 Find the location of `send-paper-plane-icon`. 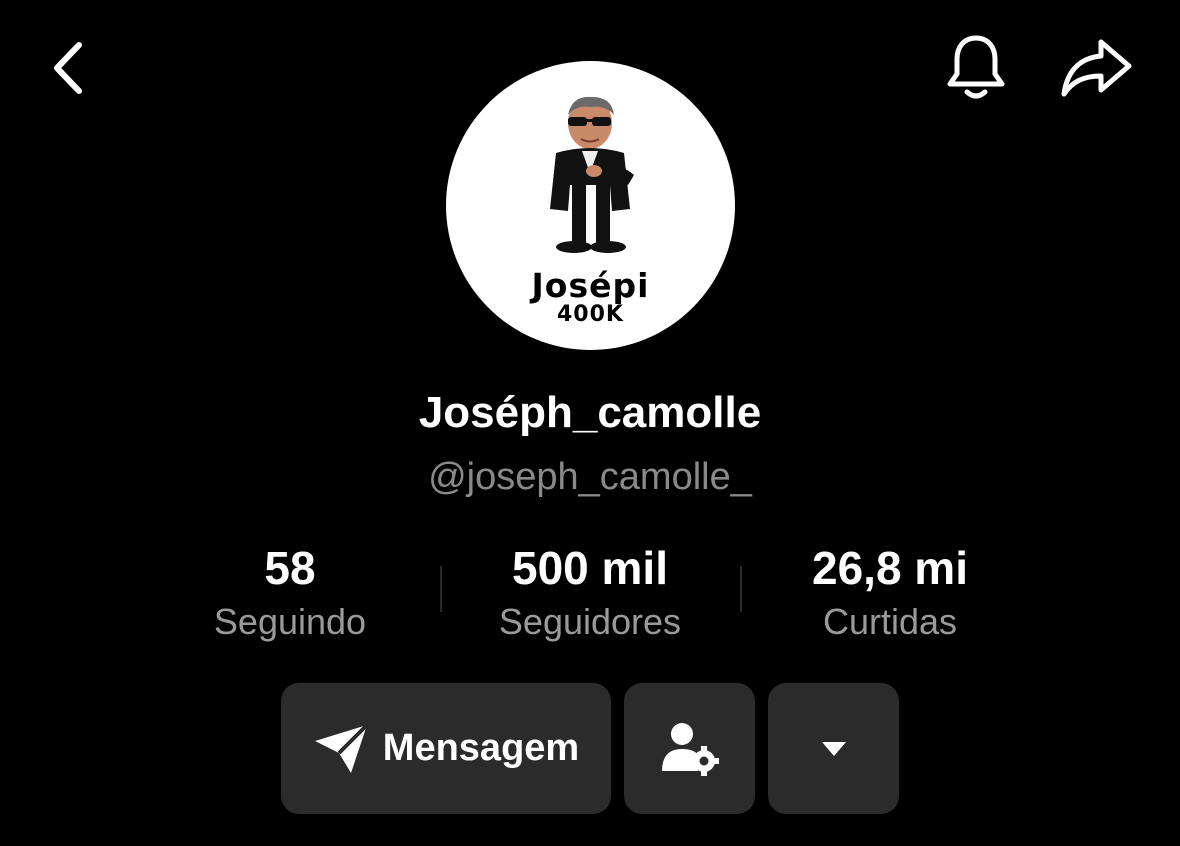

send-paper-plane-icon is located at coordinates (341, 748).